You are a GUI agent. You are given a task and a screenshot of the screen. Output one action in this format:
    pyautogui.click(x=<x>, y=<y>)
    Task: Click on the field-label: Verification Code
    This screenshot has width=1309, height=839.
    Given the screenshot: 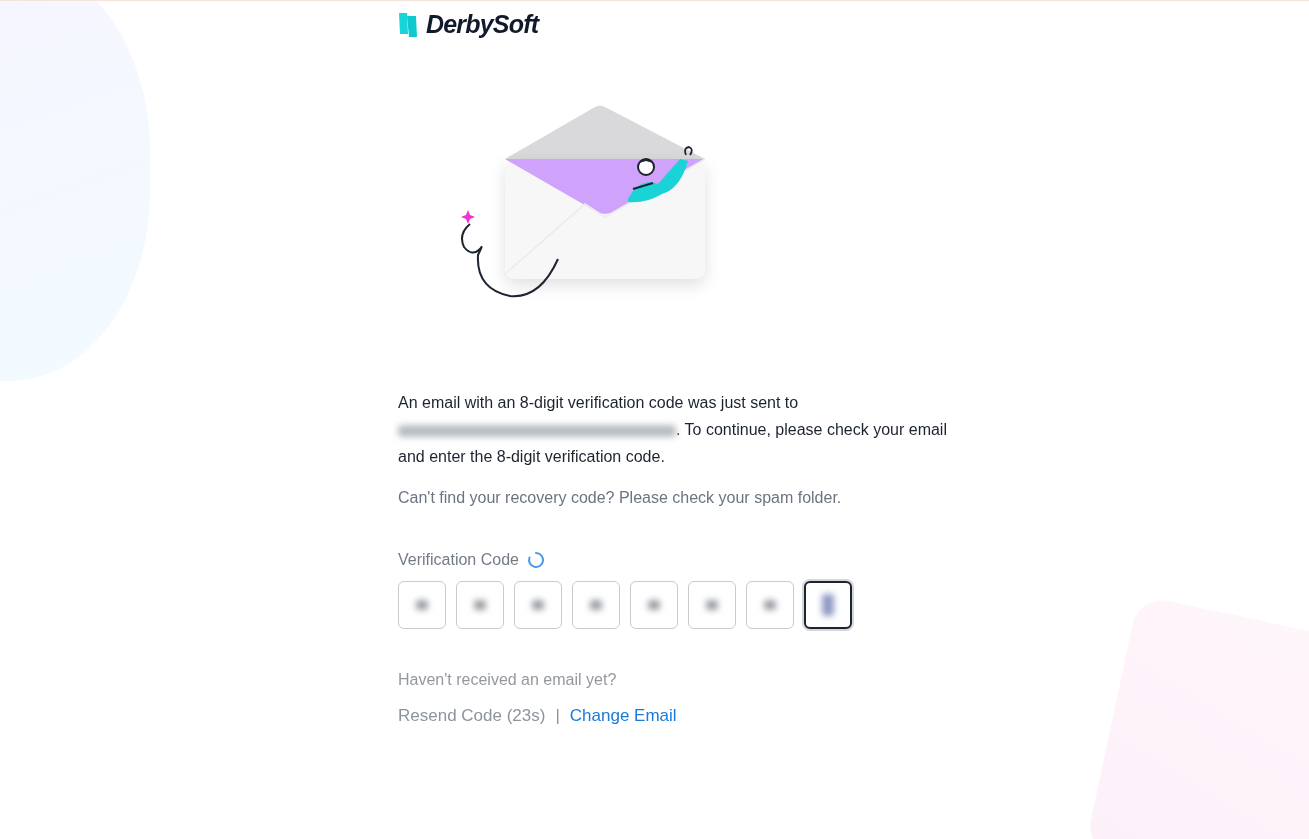 What is the action you would take?
    pyautogui.click(x=458, y=560)
    